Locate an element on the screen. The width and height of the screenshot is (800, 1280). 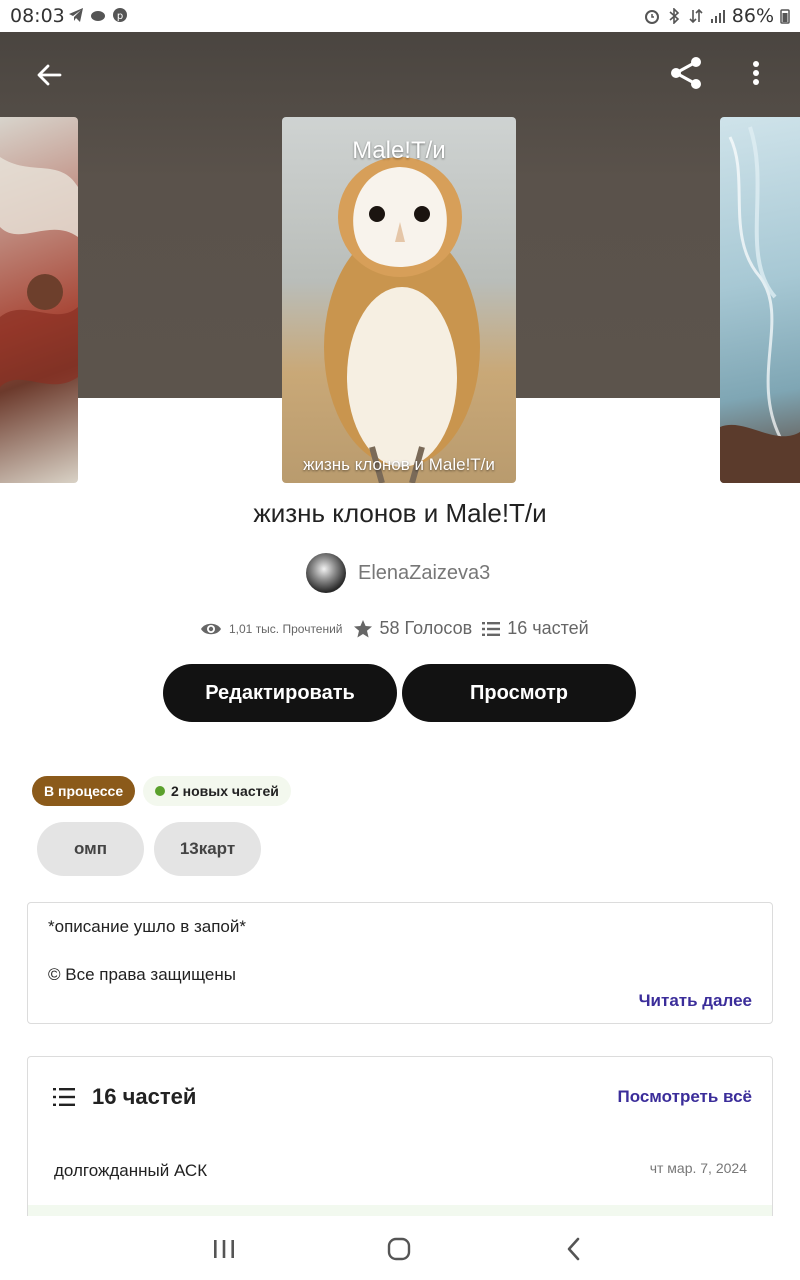
signal-icon is located at coordinates (717, 16).